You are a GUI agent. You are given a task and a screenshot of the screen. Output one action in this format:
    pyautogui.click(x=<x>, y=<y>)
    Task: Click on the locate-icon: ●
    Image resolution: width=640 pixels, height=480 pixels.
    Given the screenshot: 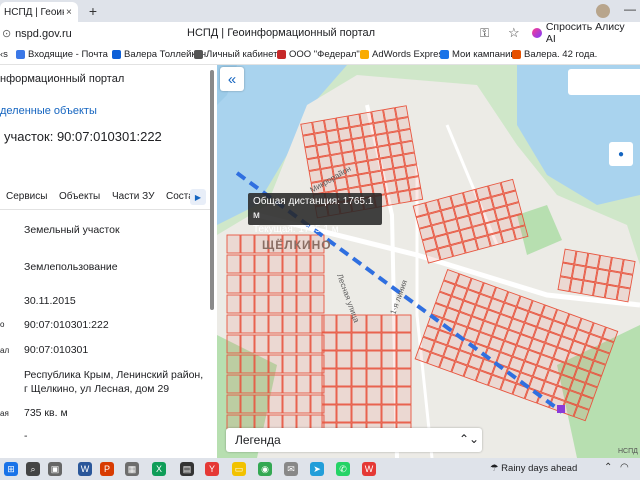 What is the action you would take?
    pyautogui.click(x=621, y=154)
    